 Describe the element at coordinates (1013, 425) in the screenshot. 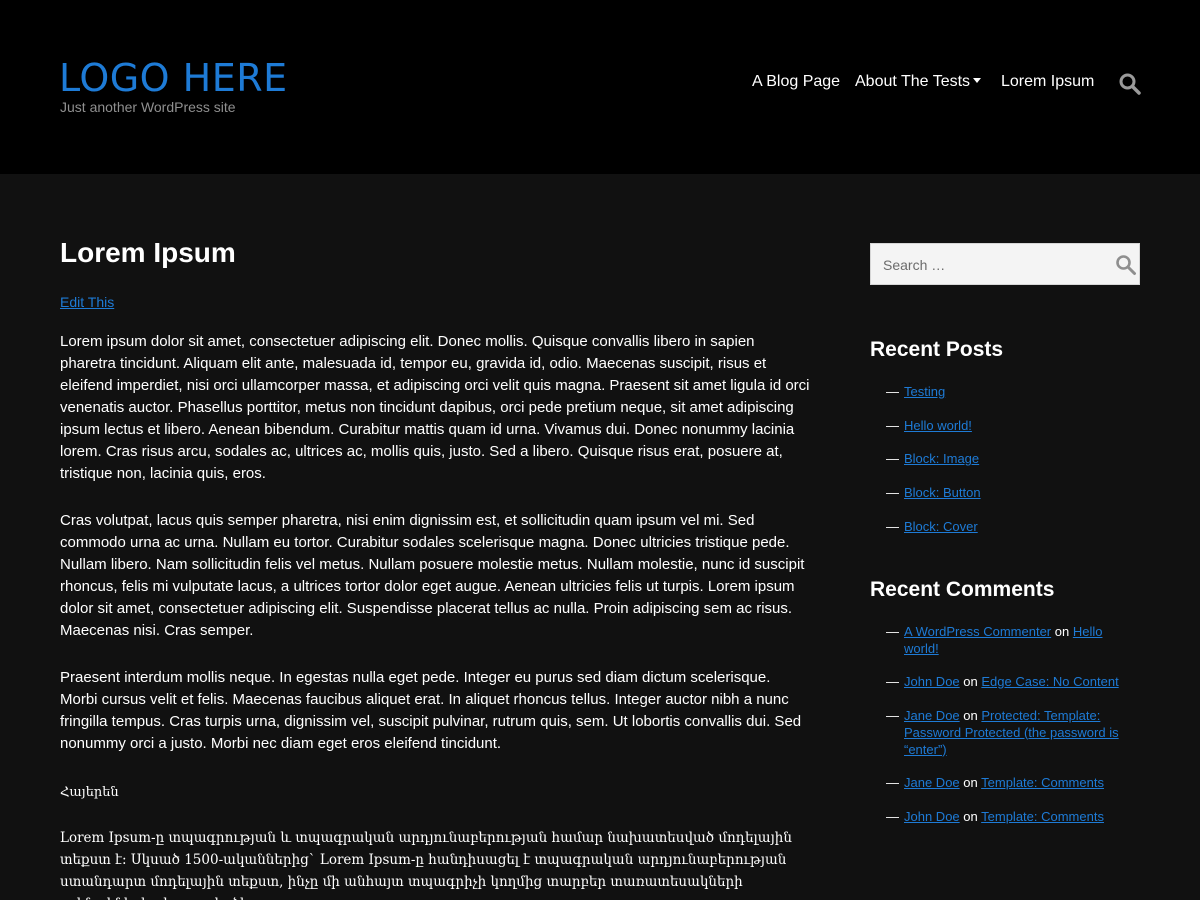

I see `list-item: Hello world!` at that location.